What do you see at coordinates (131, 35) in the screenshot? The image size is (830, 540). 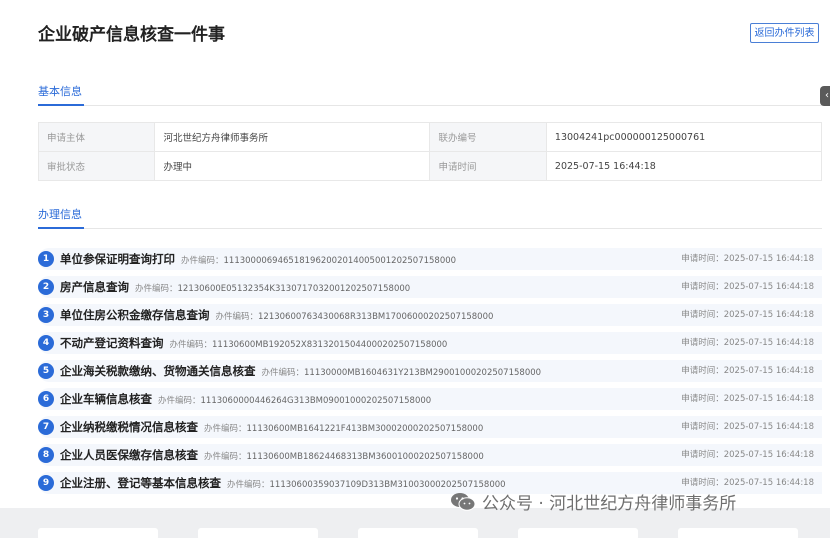 I see `page-title: 企业破产信息核查一件事` at bounding box center [131, 35].